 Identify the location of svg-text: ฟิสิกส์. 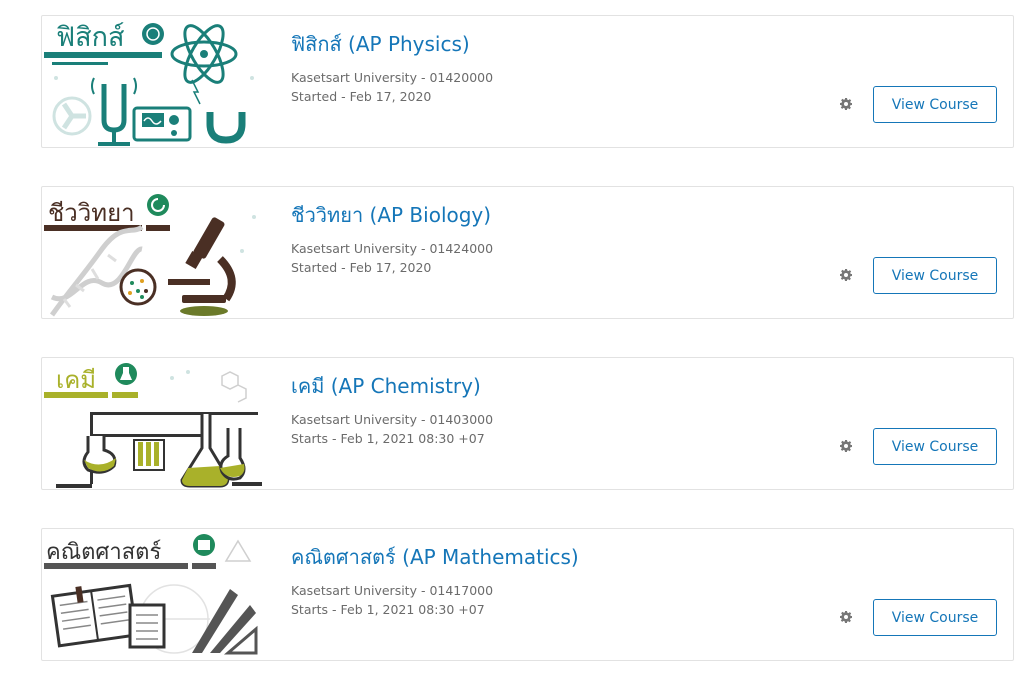
(90, 37).